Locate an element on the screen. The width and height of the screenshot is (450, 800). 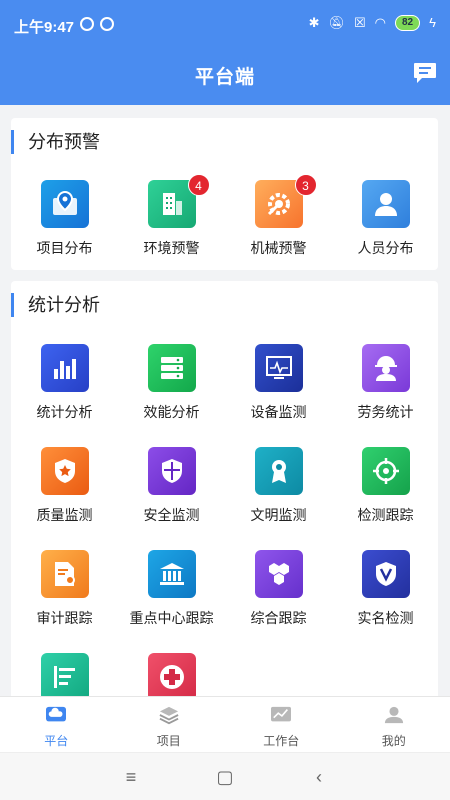
grid-item: 劳务统计 is located at coordinates (385, 383).